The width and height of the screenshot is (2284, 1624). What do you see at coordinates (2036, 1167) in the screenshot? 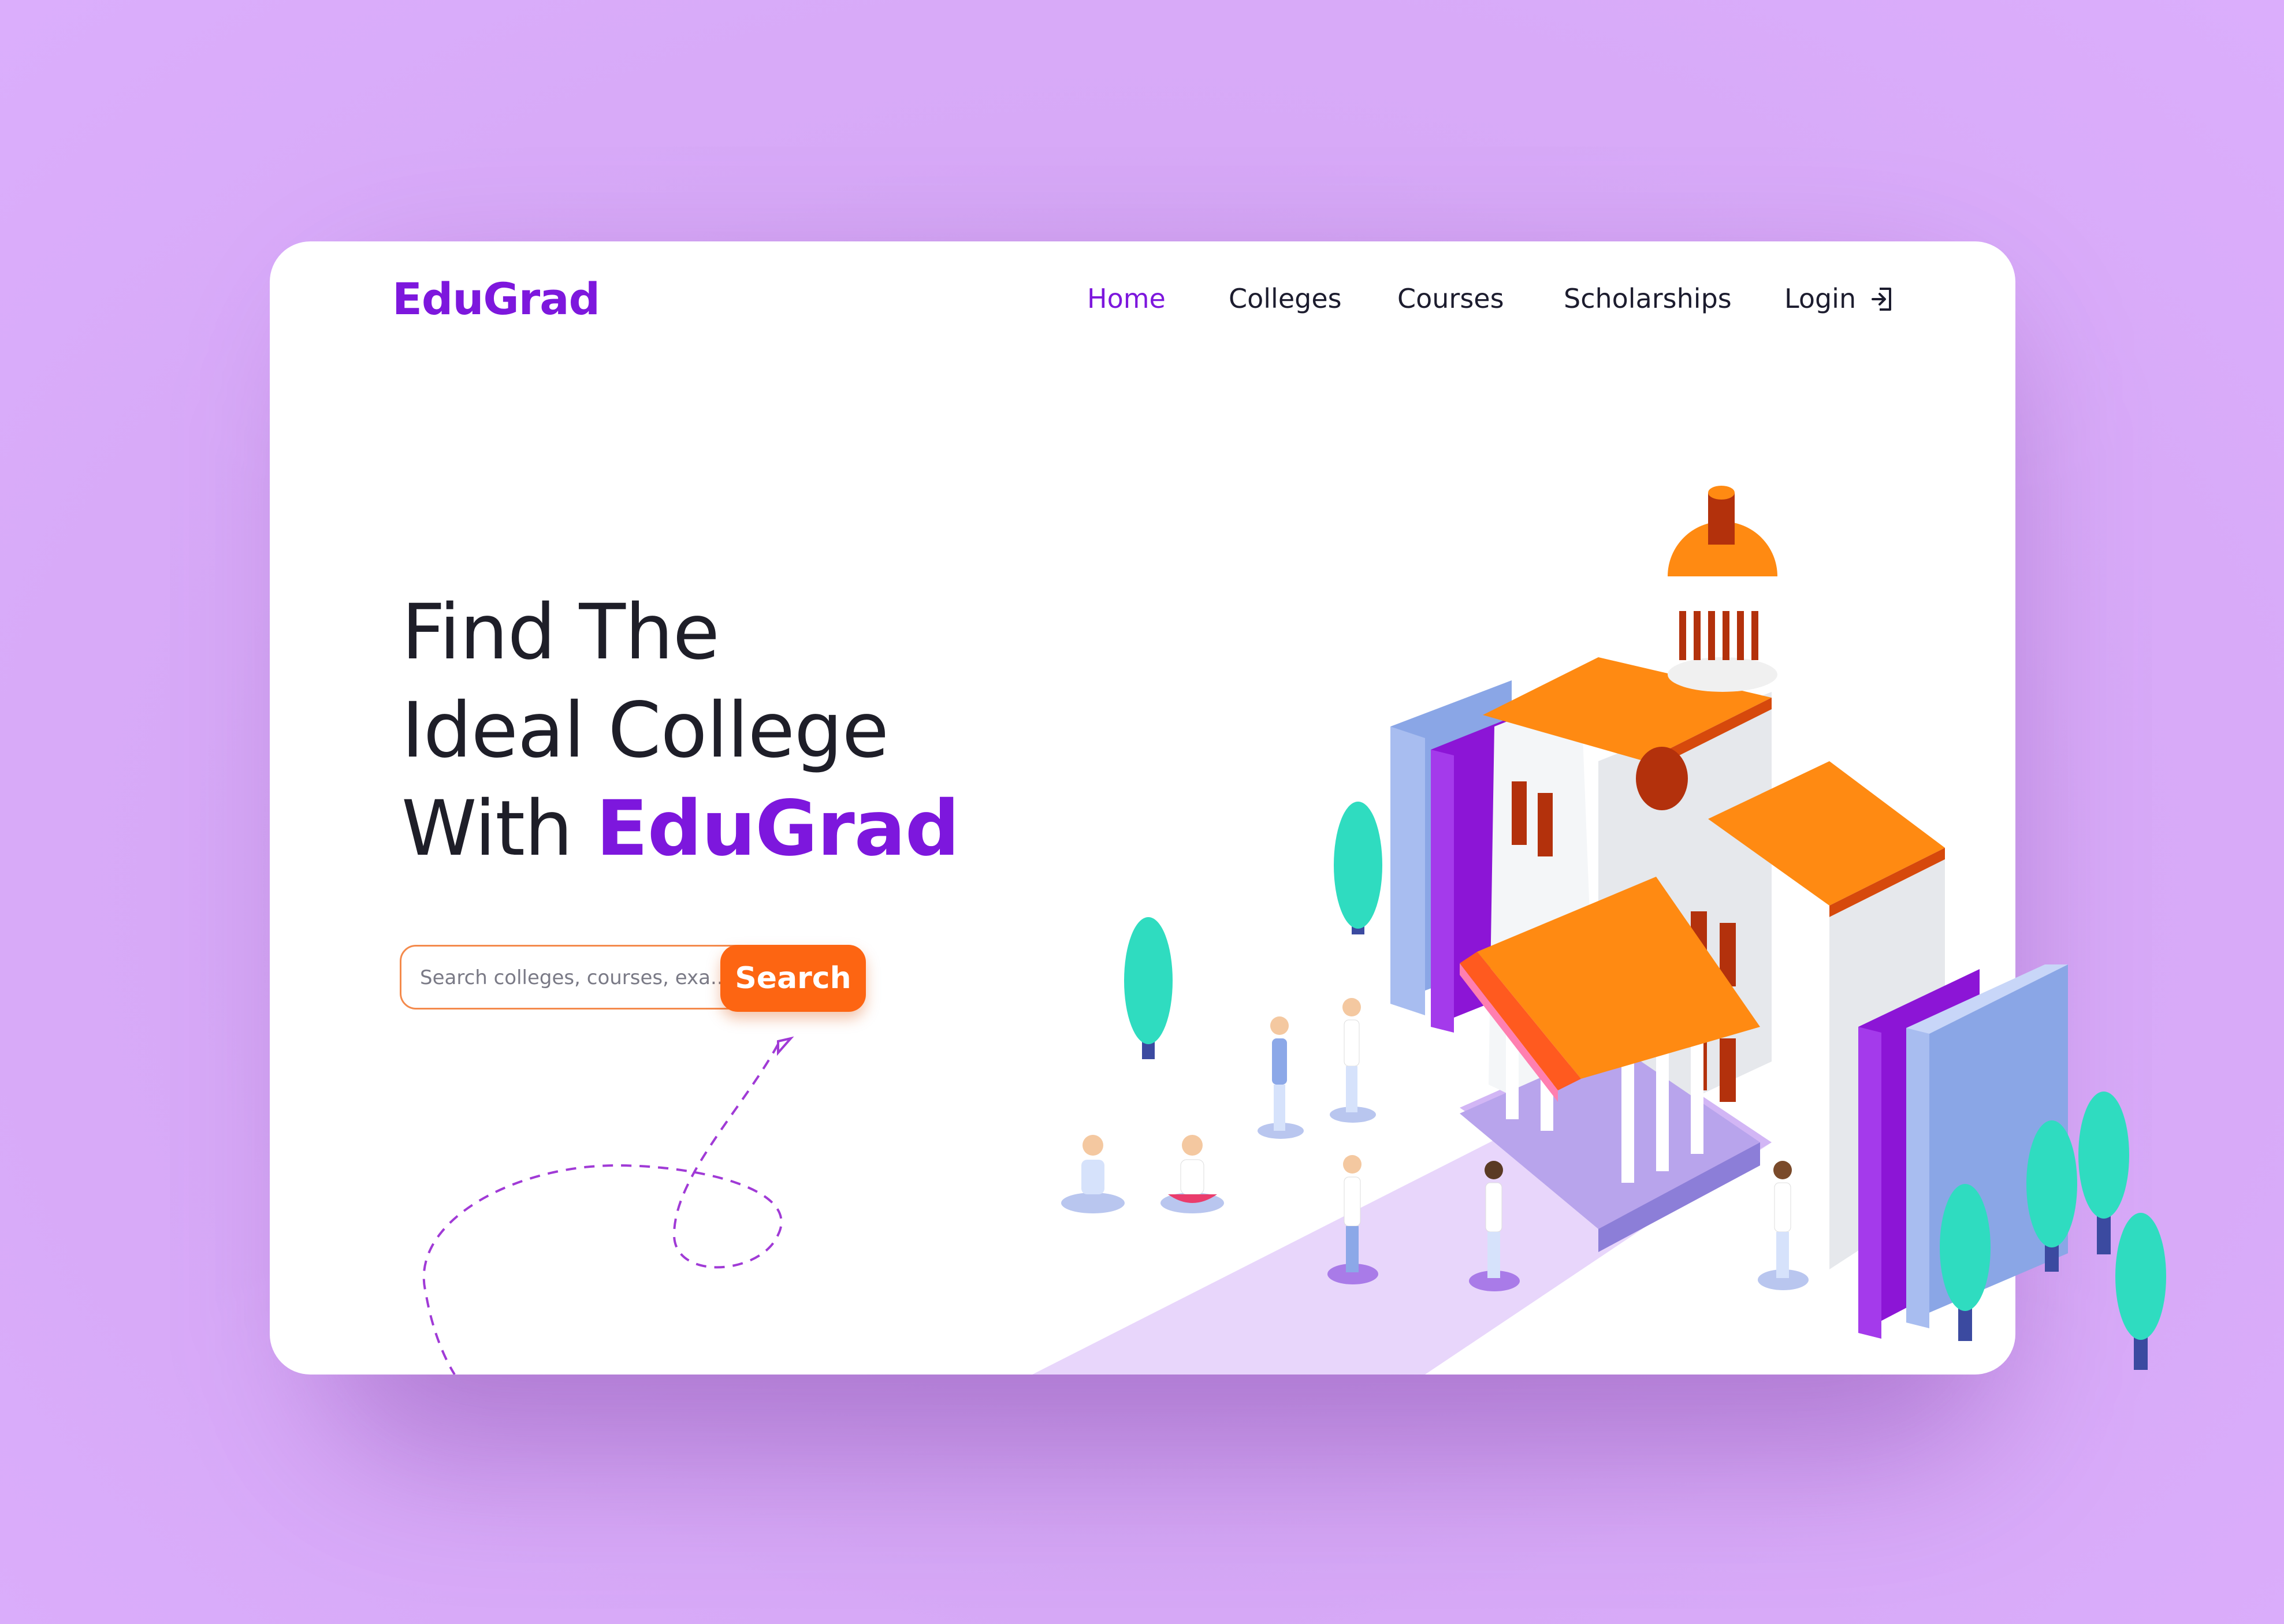
I see `overflow-illustration` at bounding box center [2036, 1167].